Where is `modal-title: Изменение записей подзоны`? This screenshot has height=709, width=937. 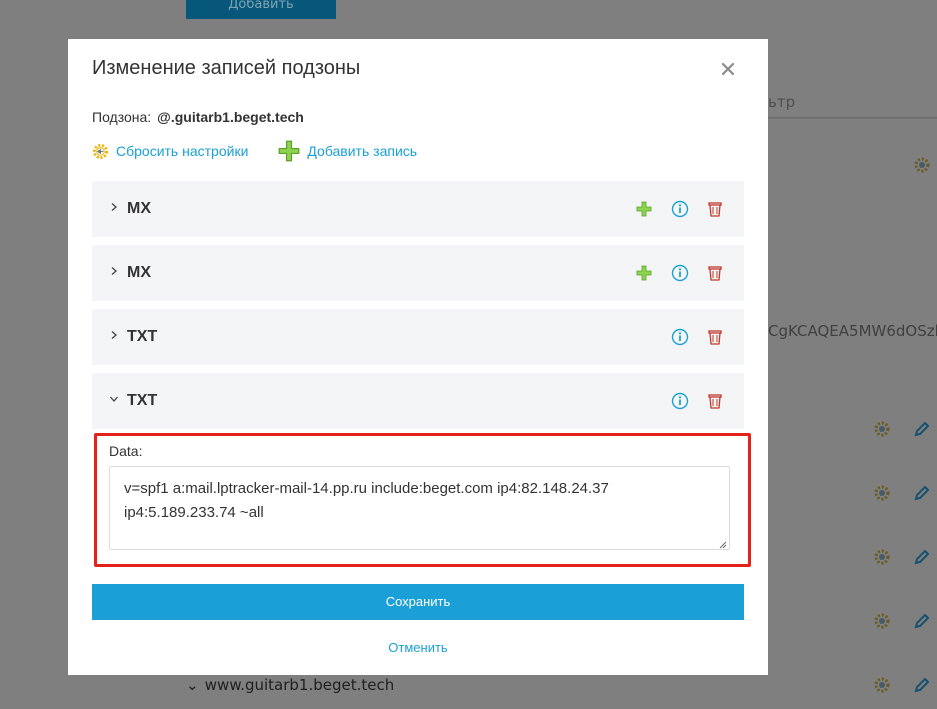
modal-title: Изменение записей подзоны is located at coordinates (226, 68).